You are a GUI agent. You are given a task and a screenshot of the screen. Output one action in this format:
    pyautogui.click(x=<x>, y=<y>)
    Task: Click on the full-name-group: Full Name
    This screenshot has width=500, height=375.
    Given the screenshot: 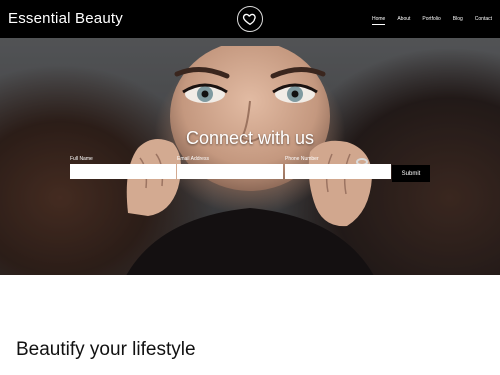 What is the action you would take?
    pyautogui.click(x=123, y=167)
    